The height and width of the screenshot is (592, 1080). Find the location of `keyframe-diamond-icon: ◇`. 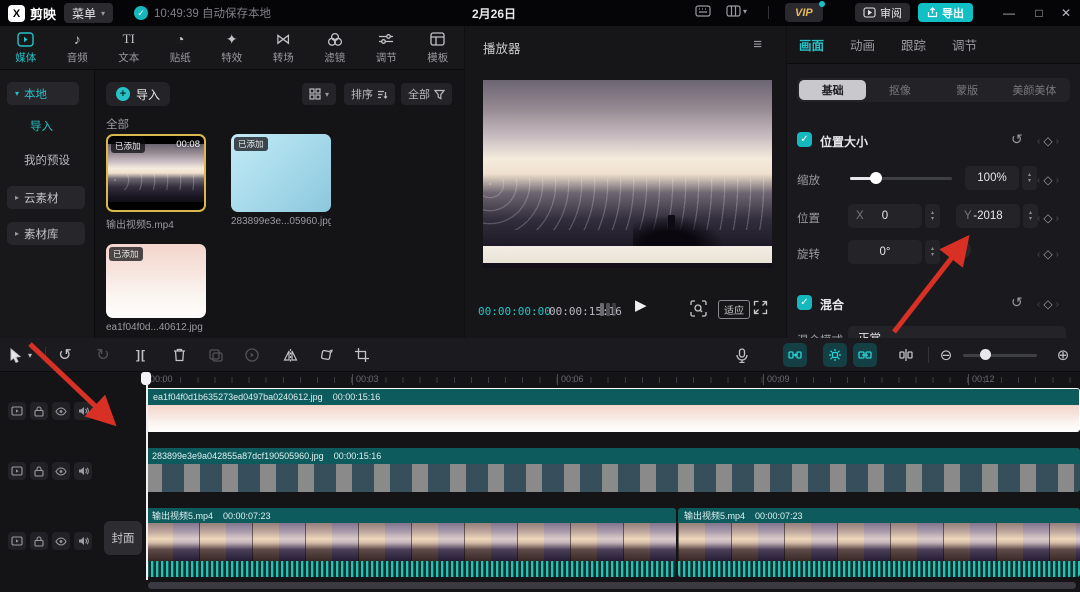

keyframe-diamond-icon: ◇ is located at coordinates (1047, 141).